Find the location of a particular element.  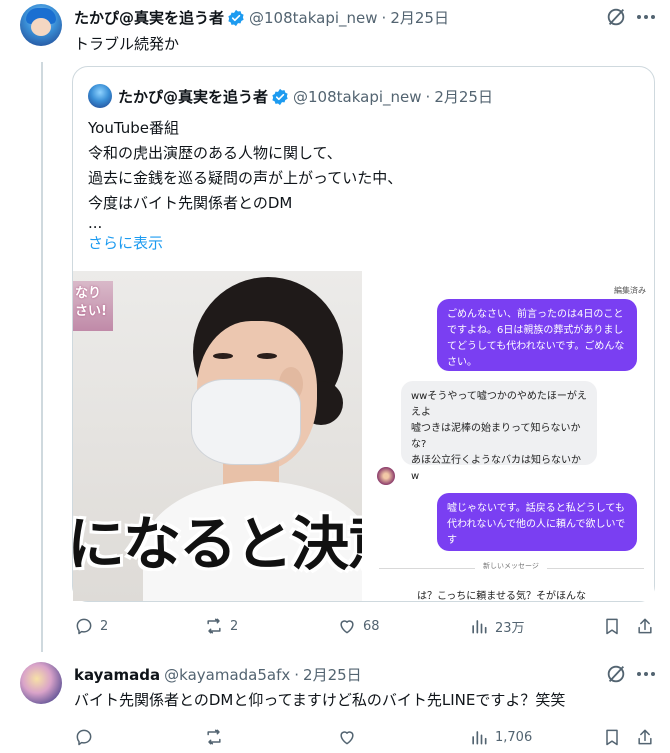

quoted-text-line: YouTube番組 is located at coordinates (133, 128).